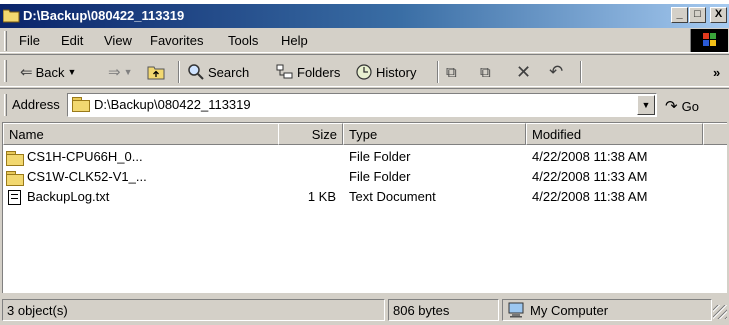 Image resolution: width=729 pixels, height=325 pixels. I want to click on address-bar: Address D:\Backup\080422_113319 ▼ ↷ Go, so click(364, 104).